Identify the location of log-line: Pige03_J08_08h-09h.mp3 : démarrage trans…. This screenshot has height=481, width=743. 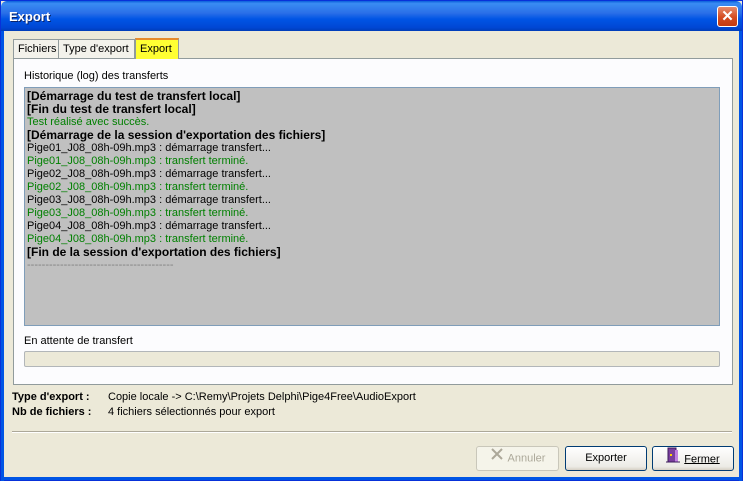
(149, 200).